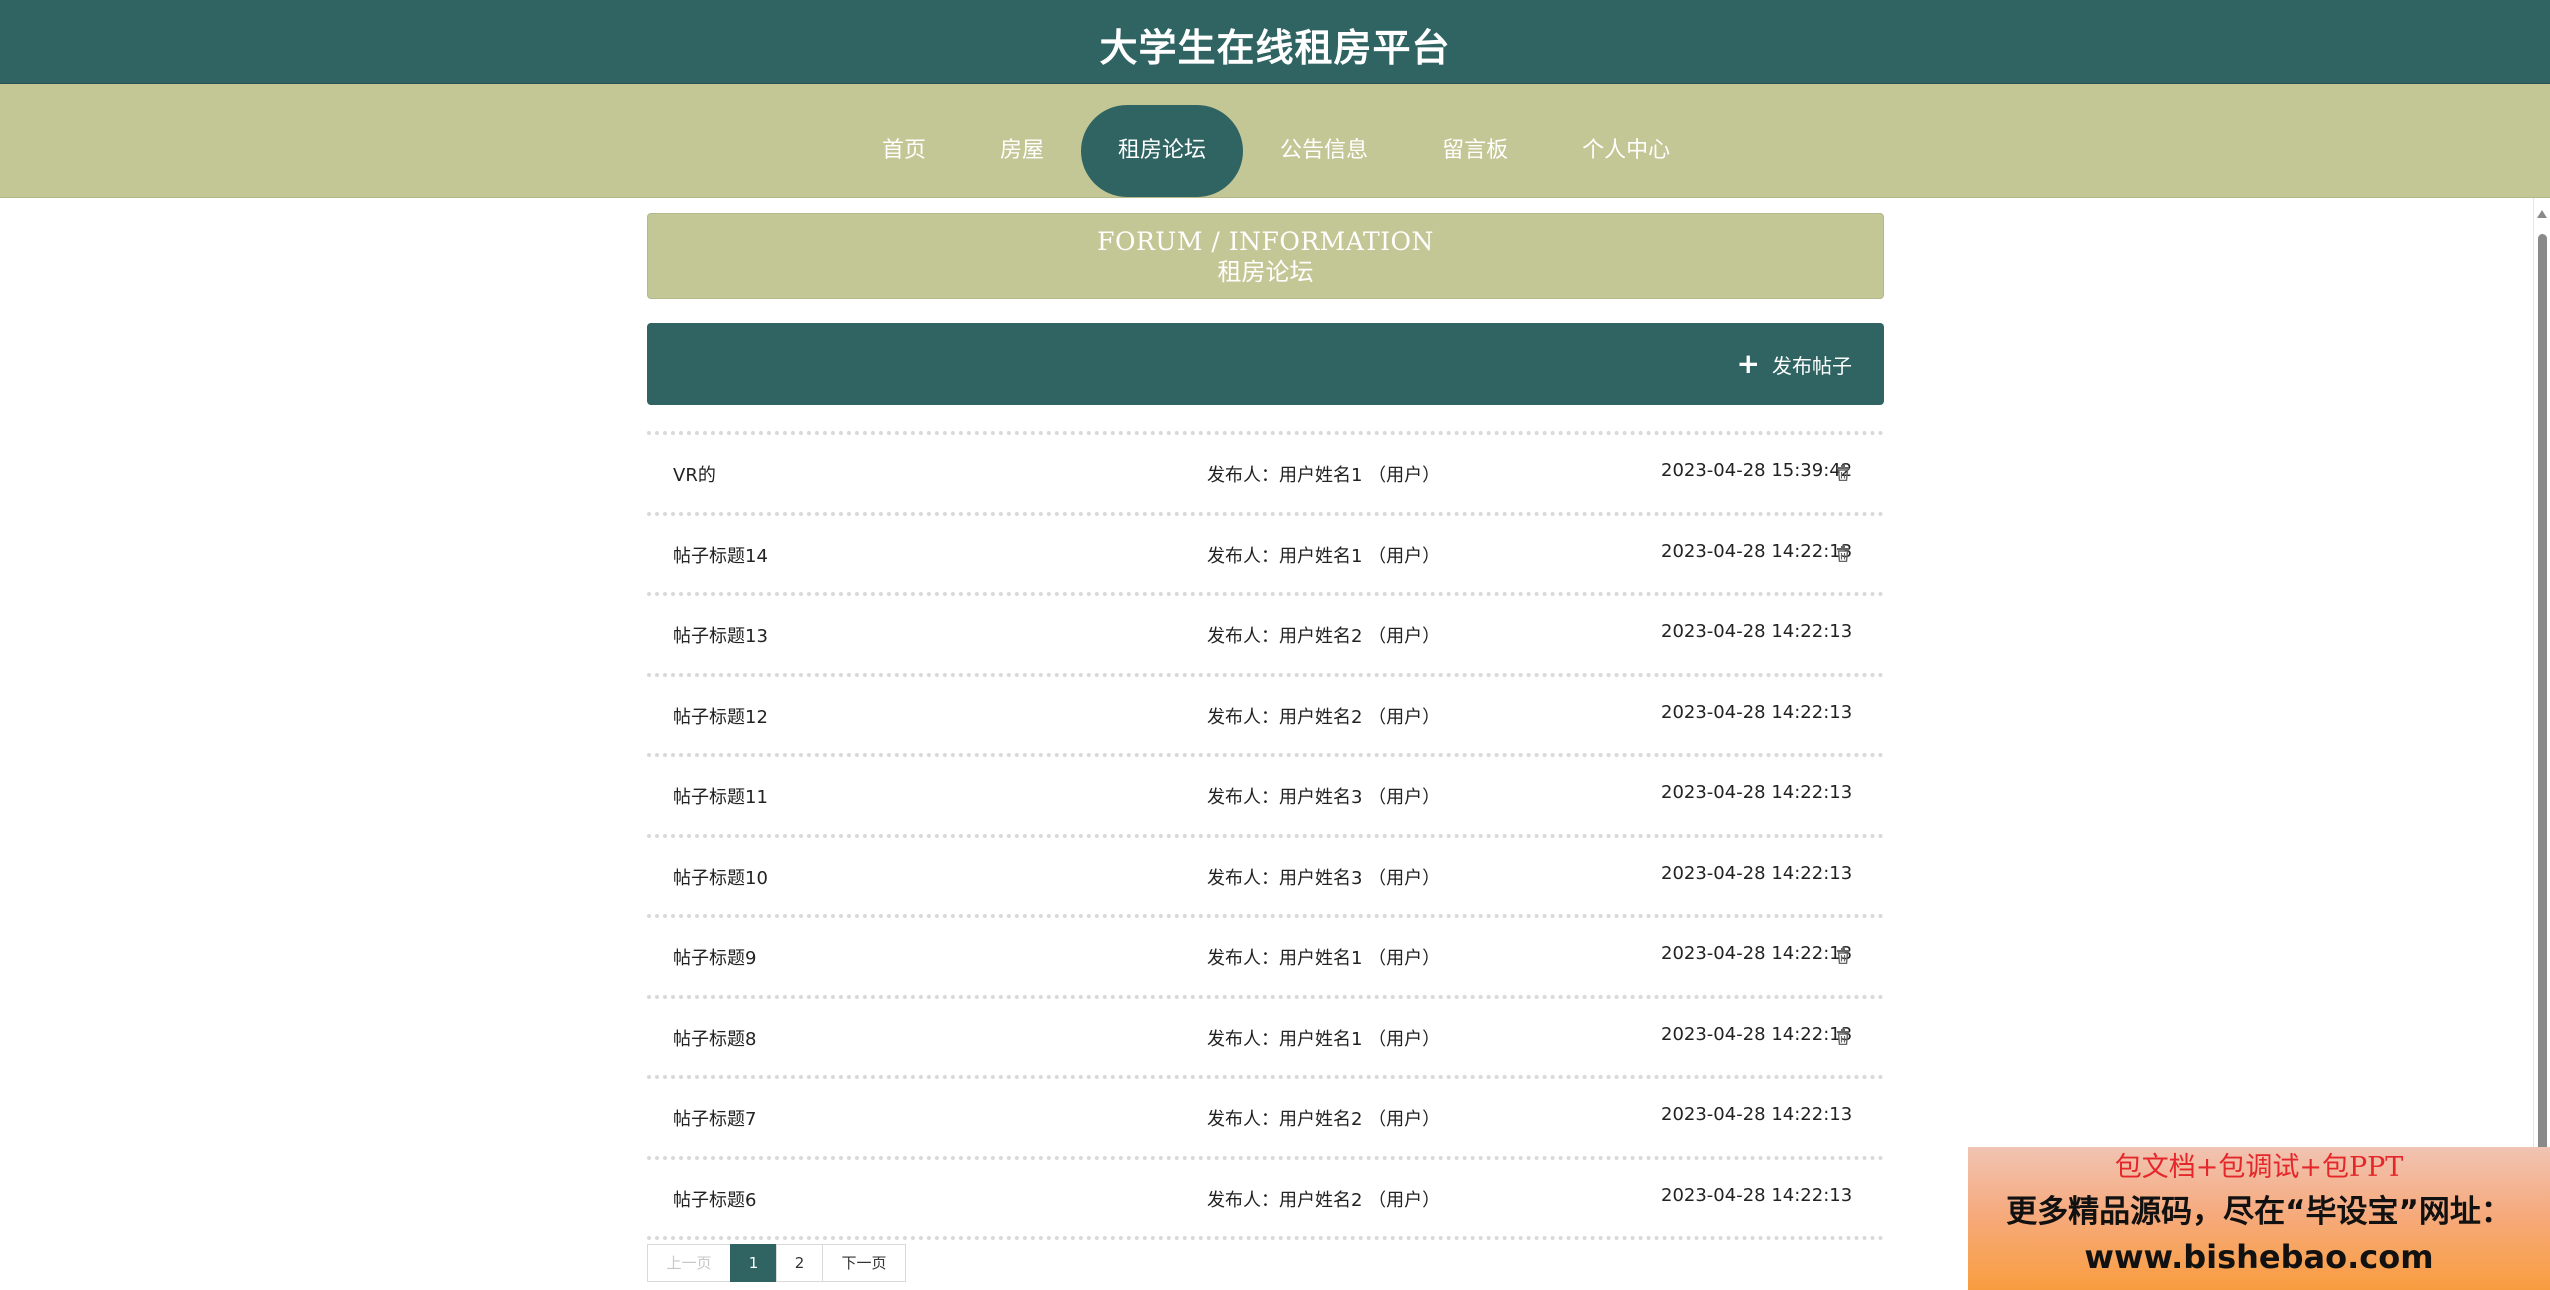 This screenshot has height=1290, width=2550. I want to click on post-row: 帖子标题14 发布人：用户姓名1 （用户） 2023-04-28 14:22:13, so click(1265, 556).